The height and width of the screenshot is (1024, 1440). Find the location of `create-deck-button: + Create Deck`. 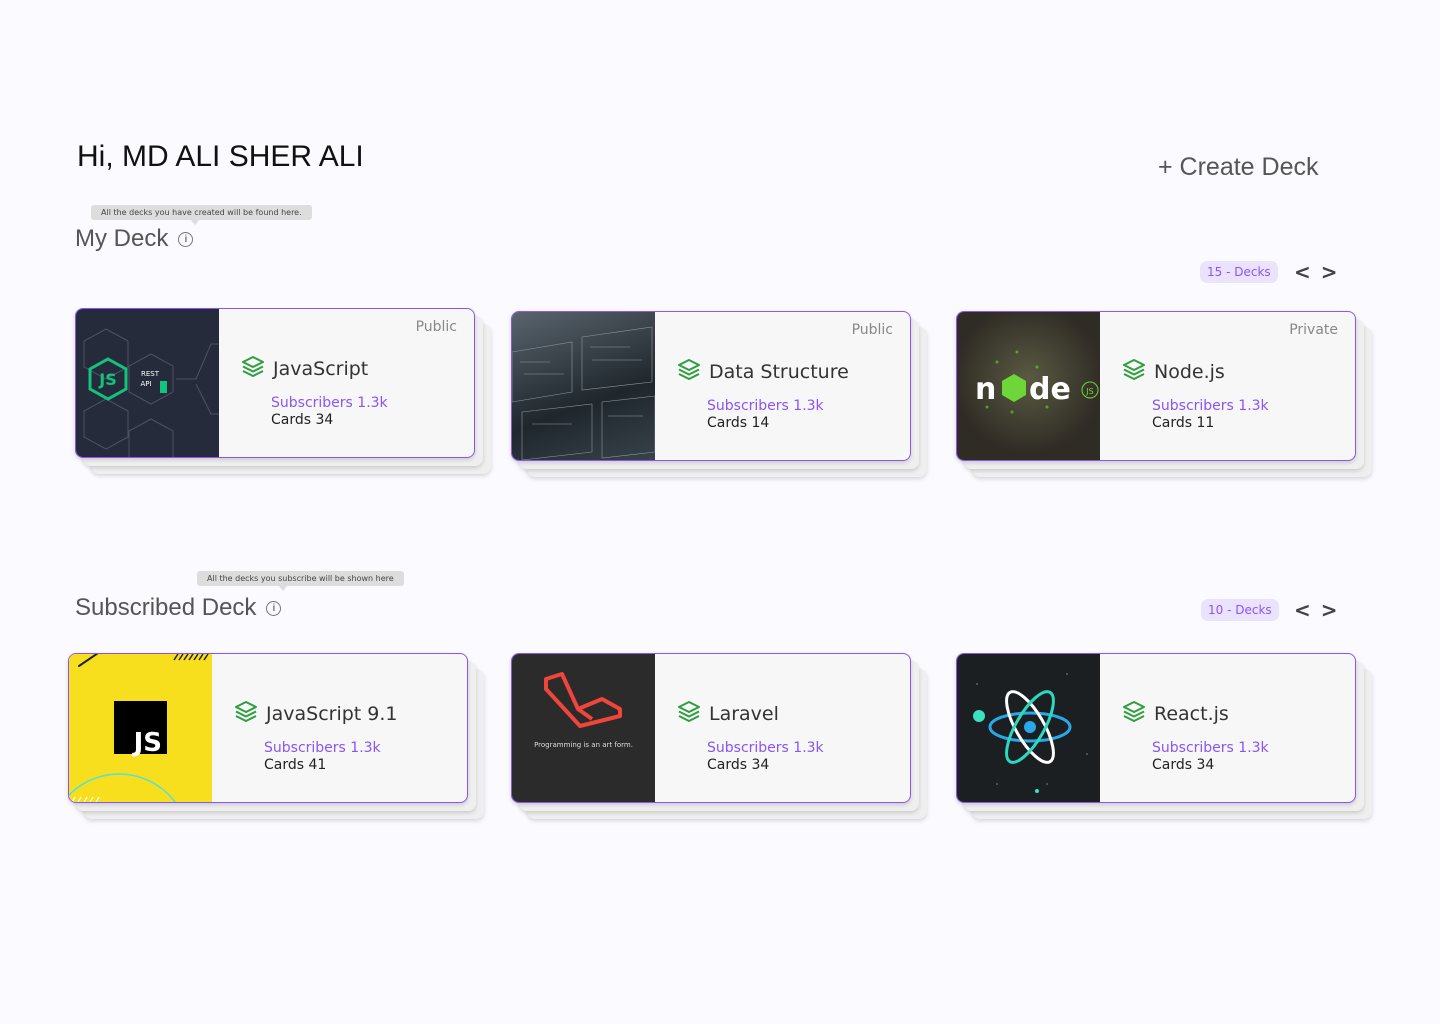

create-deck-button: + Create Deck is located at coordinates (1238, 167).